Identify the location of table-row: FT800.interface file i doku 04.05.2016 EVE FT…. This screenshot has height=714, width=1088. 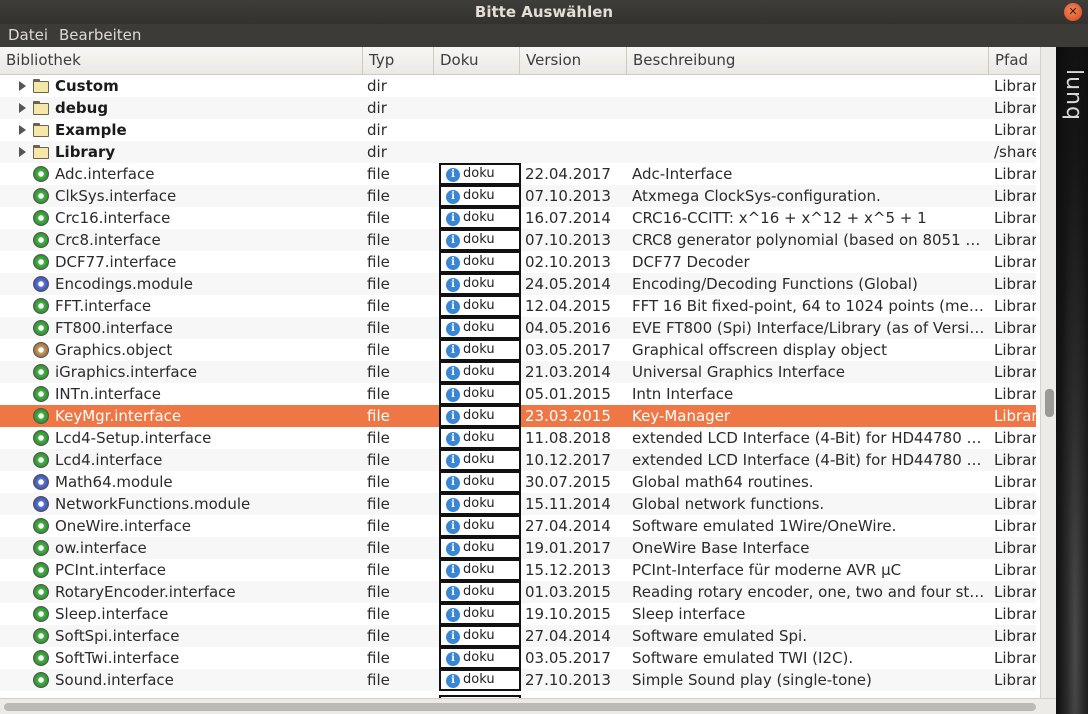
(518, 328).